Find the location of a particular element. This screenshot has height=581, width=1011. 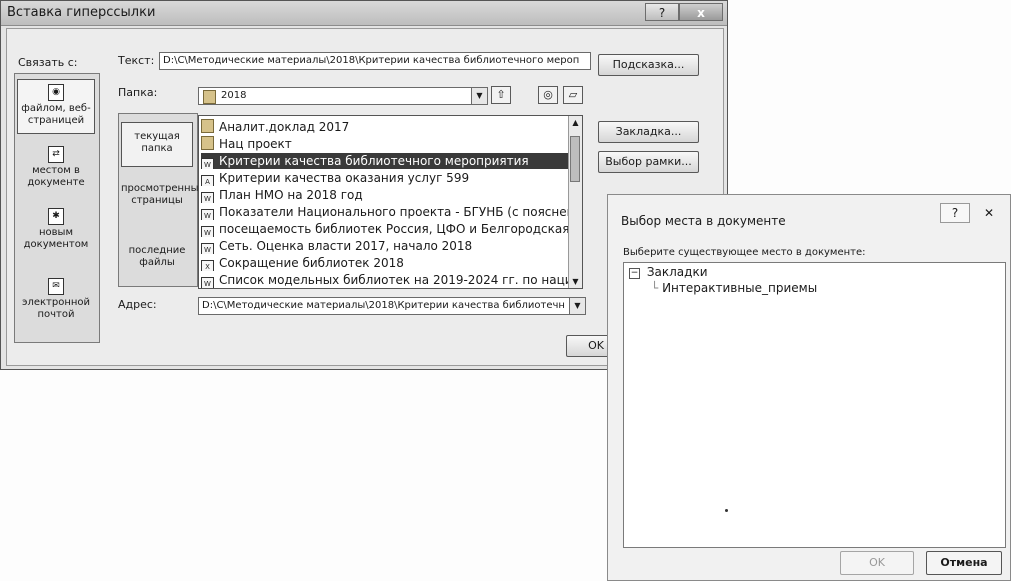

link-to-email-button: ✉ электронной почтой is located at coordinates (56, 299).